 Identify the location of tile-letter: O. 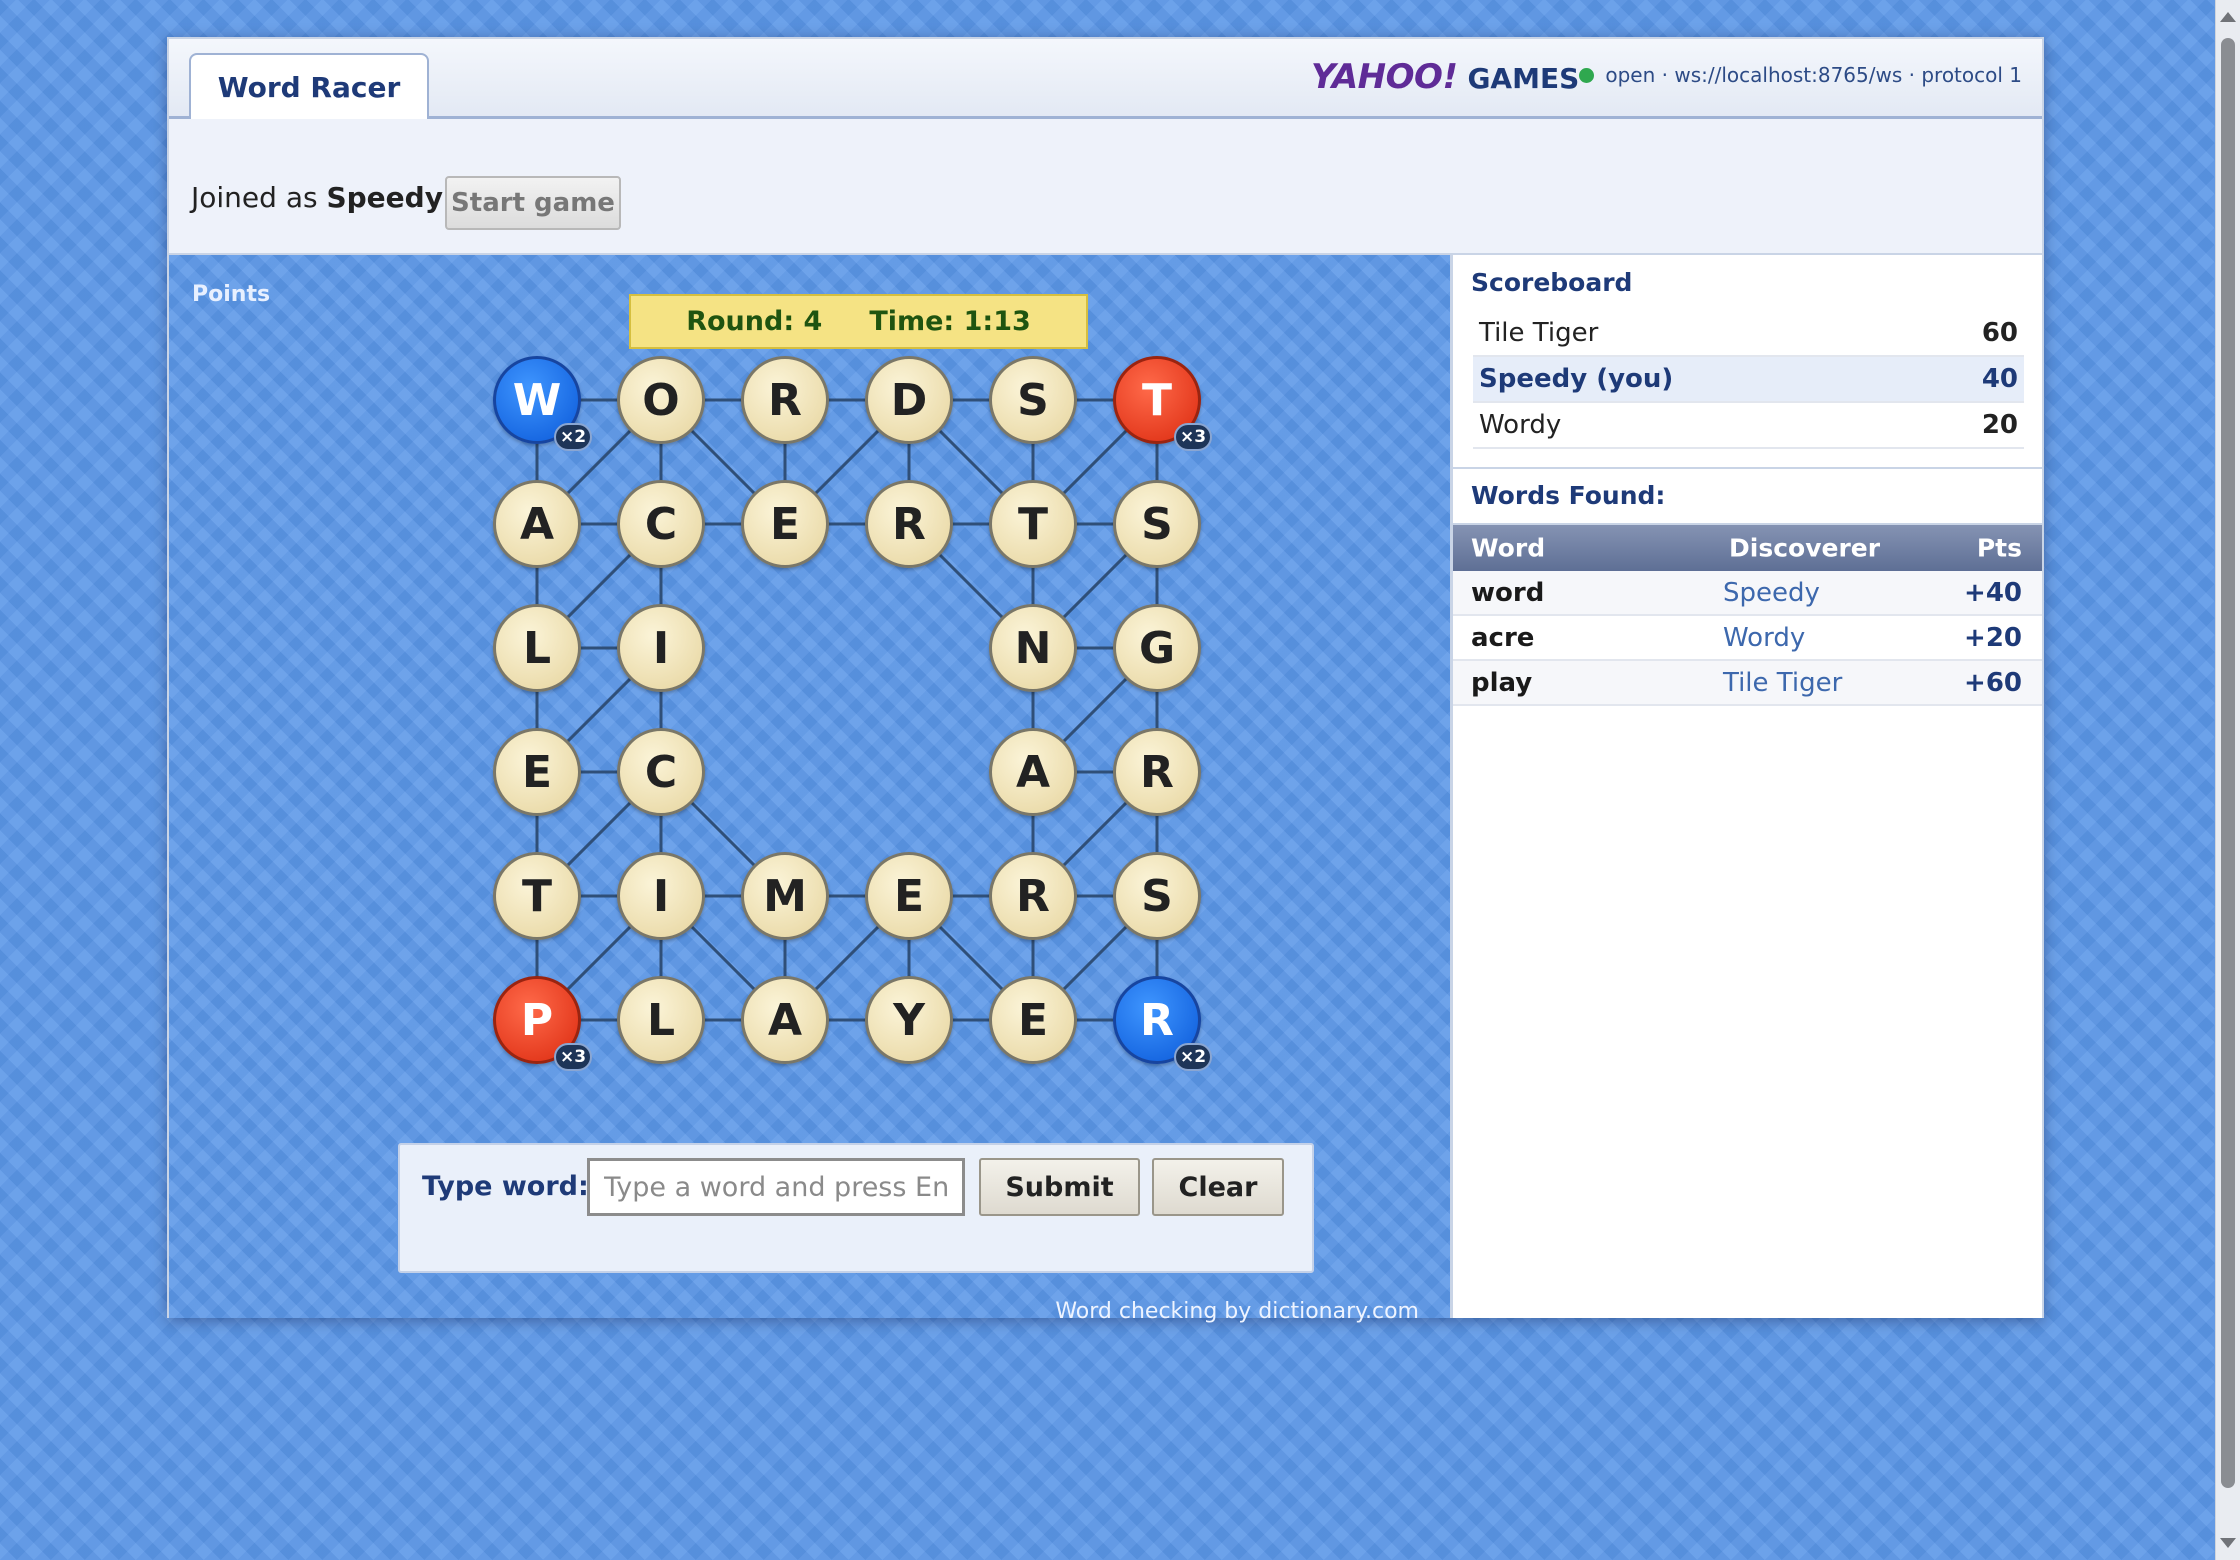
(661, 400).